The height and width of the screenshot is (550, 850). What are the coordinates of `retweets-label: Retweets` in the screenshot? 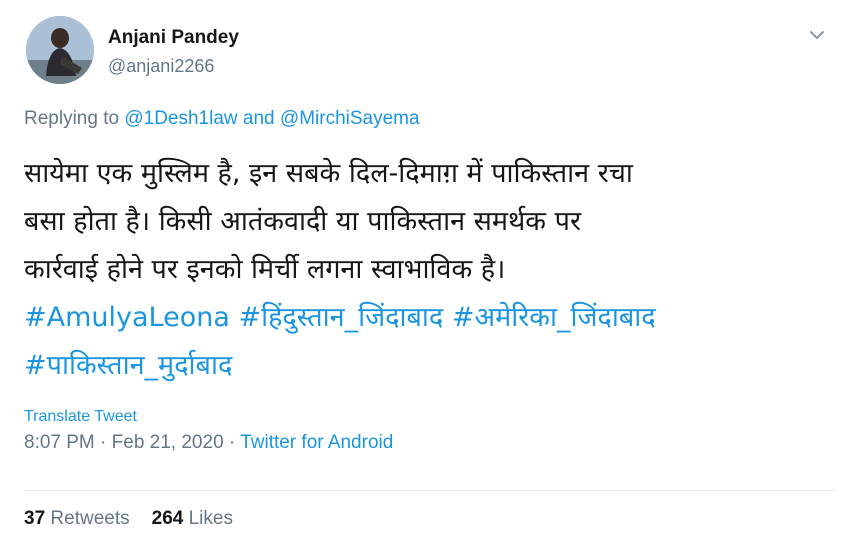 It's located at (90, 518).